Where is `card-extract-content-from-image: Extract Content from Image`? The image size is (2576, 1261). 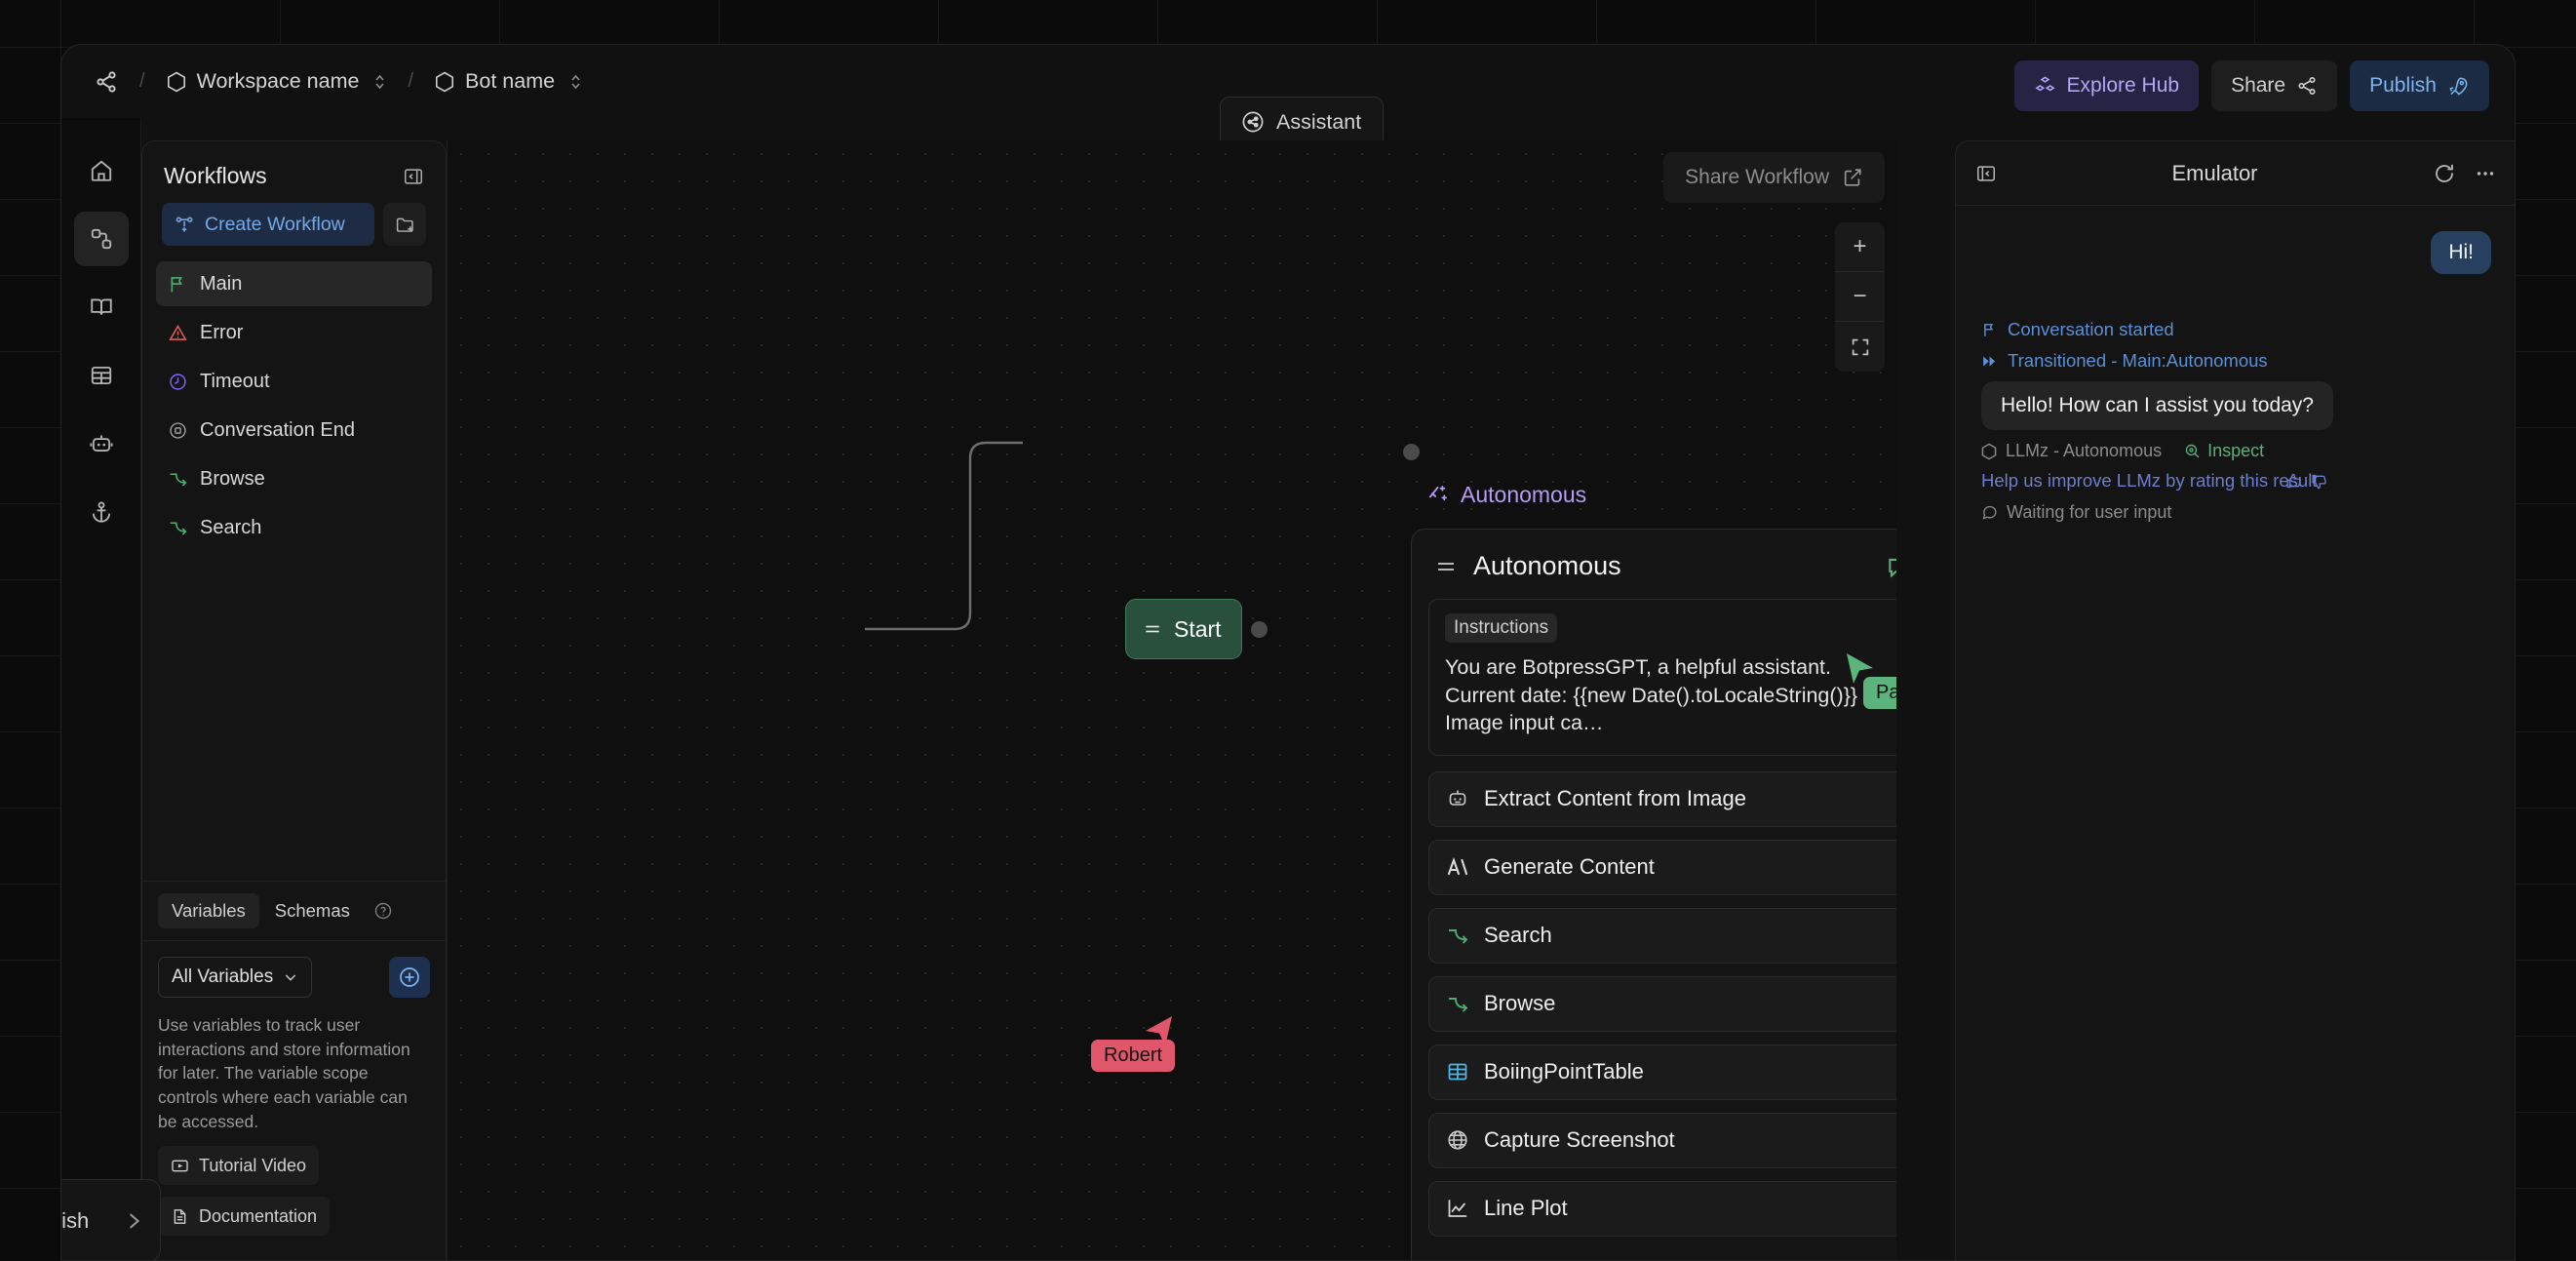 card-extract-content-from-image: Extract Content from Image is located at coordinates (1662, 799).